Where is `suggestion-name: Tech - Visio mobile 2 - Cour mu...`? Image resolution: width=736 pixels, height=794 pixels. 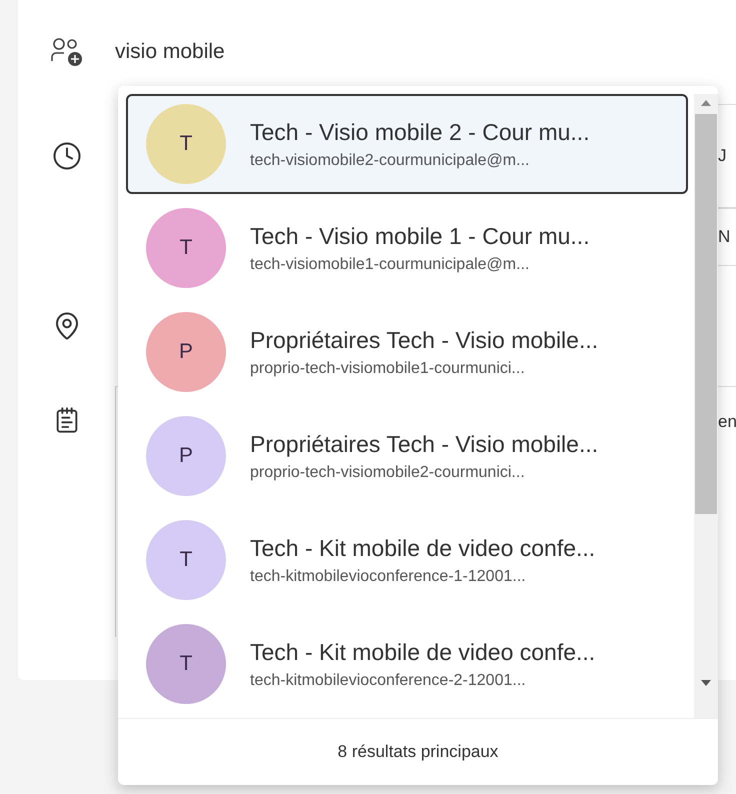
suggestion-name: Tech - Visio mobile 2 - Cour mu... is located at coordinates (420, 132).